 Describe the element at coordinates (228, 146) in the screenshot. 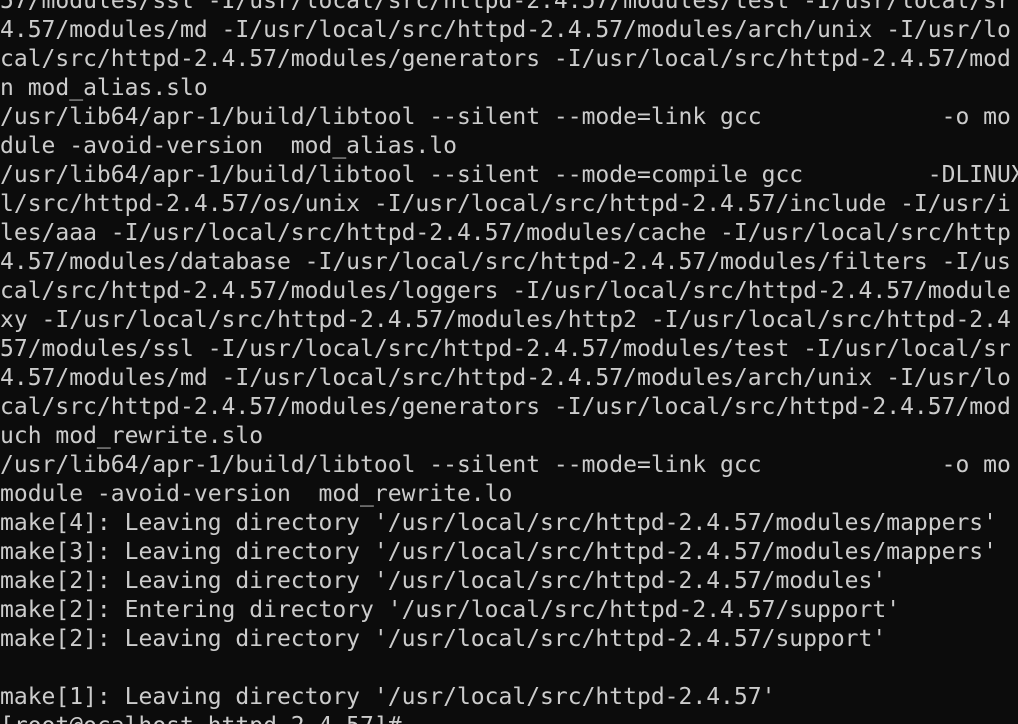

I see `terminal-line: dule -avoid-version mod_alias.lo` at that location.